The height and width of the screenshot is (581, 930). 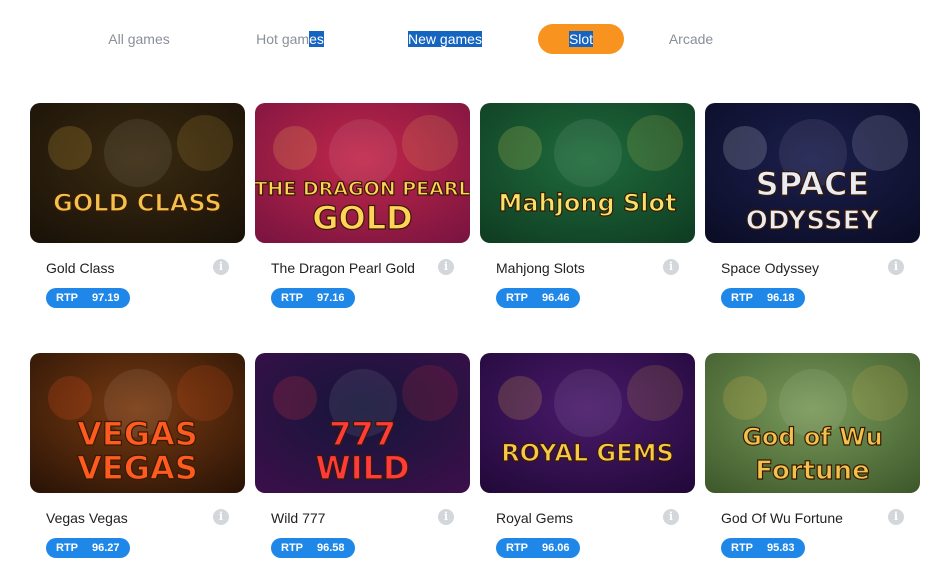 I want to click on game-title: Wild 777, so click(x=298, y=518).